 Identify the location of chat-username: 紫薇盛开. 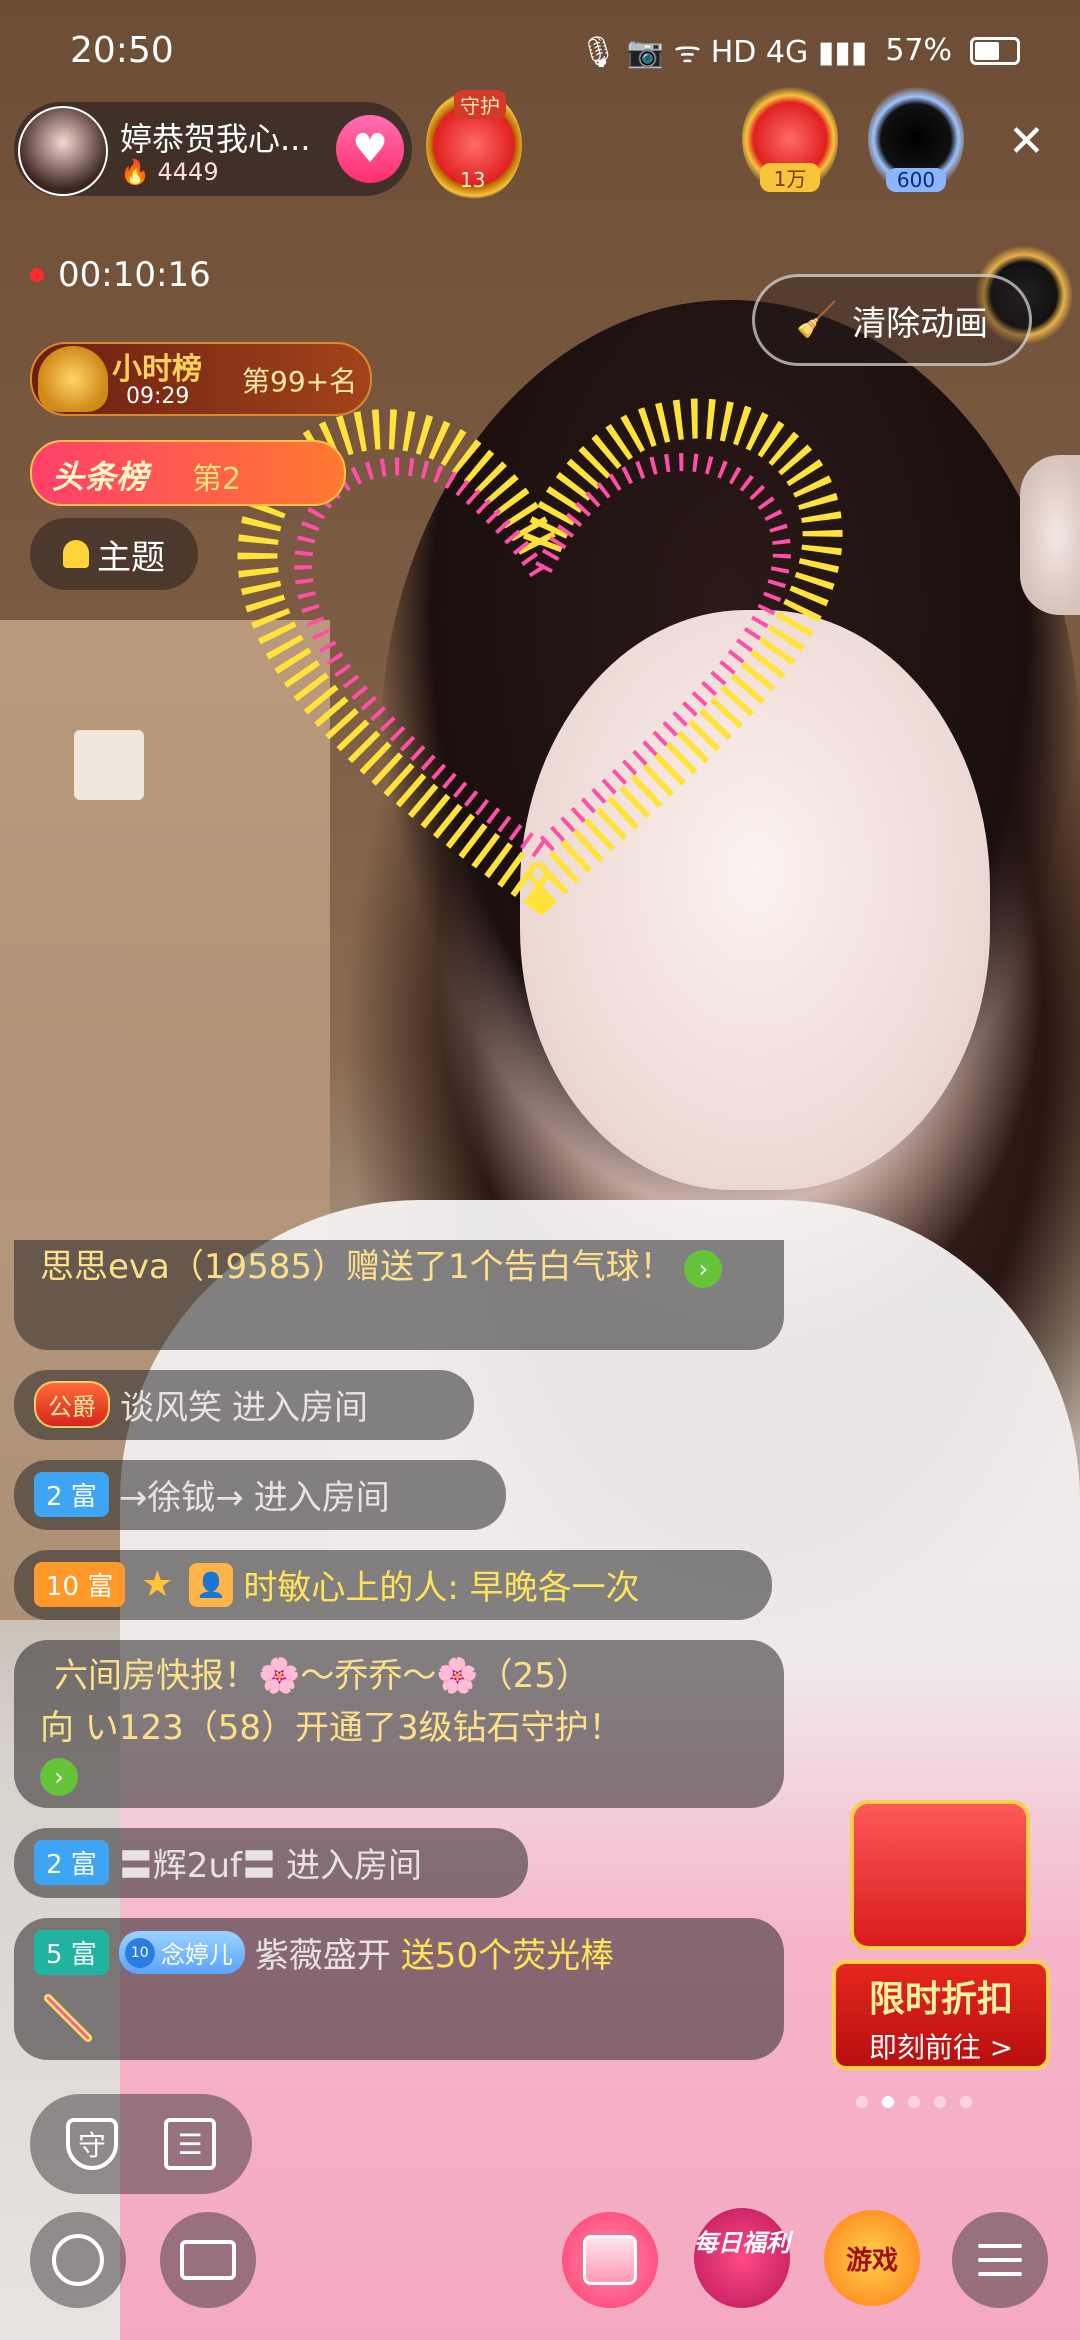
(323, 1952).